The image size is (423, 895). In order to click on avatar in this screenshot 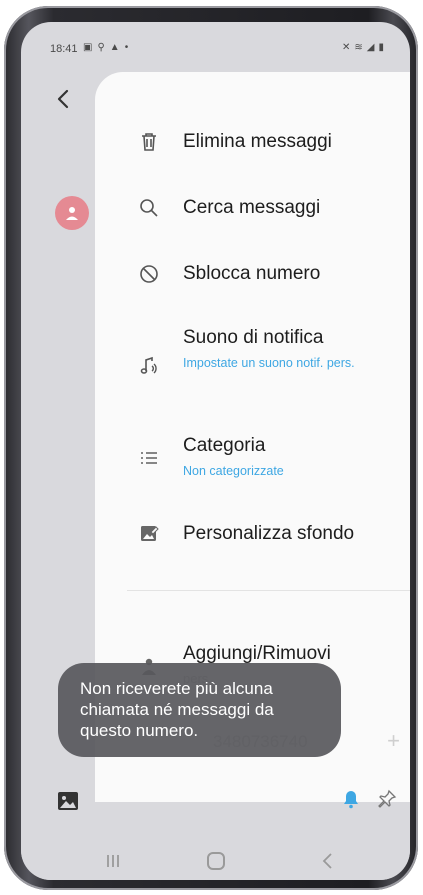, I will do `click(72, 213)`.